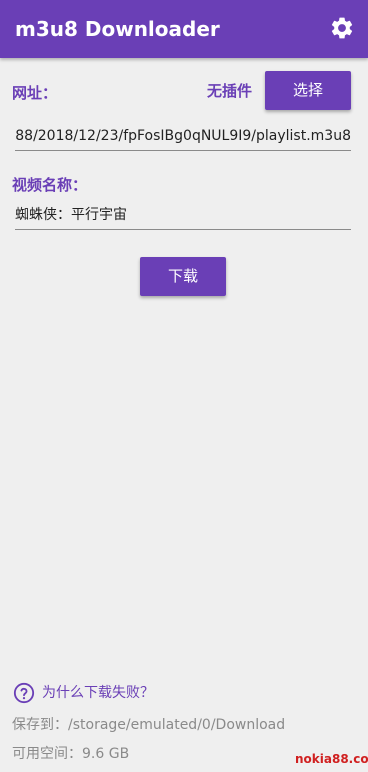  What do you see at coordinates (331, 759) in the screenshot?
I see `watermark: nokia88.com` at bounding box center [331, 759].